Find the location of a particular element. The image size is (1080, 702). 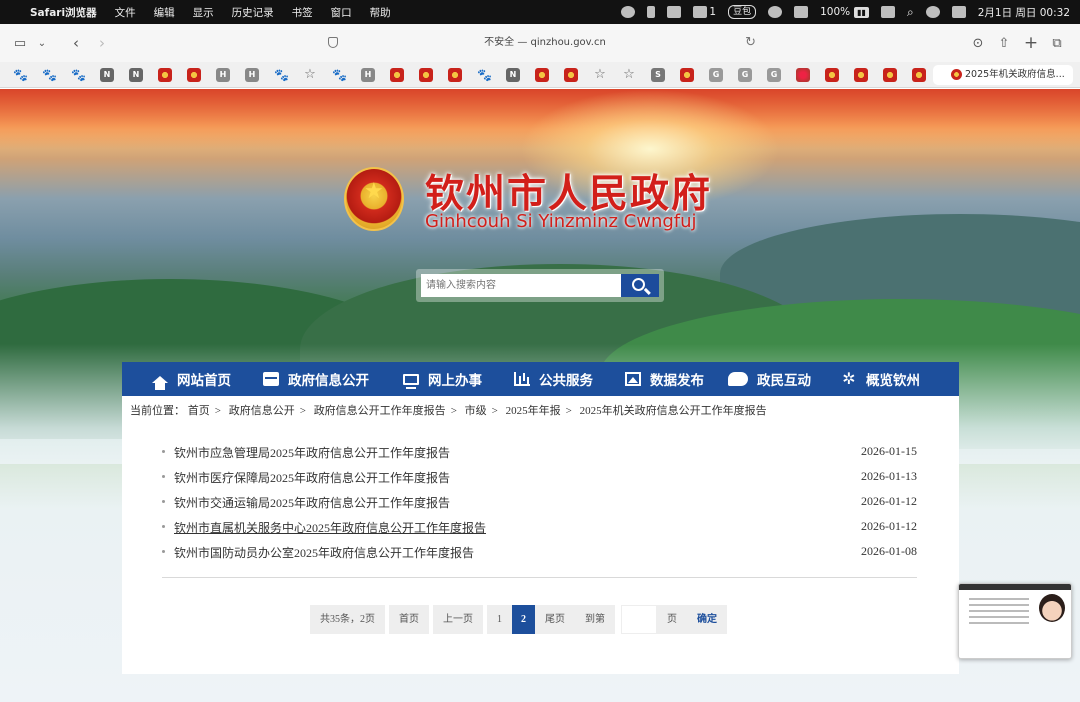

menu-history: 历史记录 is located at coordinates (253, 12).